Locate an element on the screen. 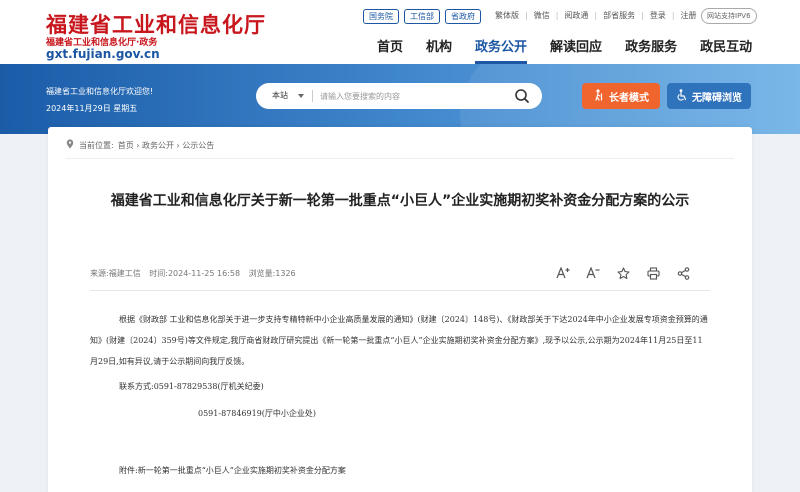  current-date: 2024年11月29日 星期五 is located at coordinates (92, 108).